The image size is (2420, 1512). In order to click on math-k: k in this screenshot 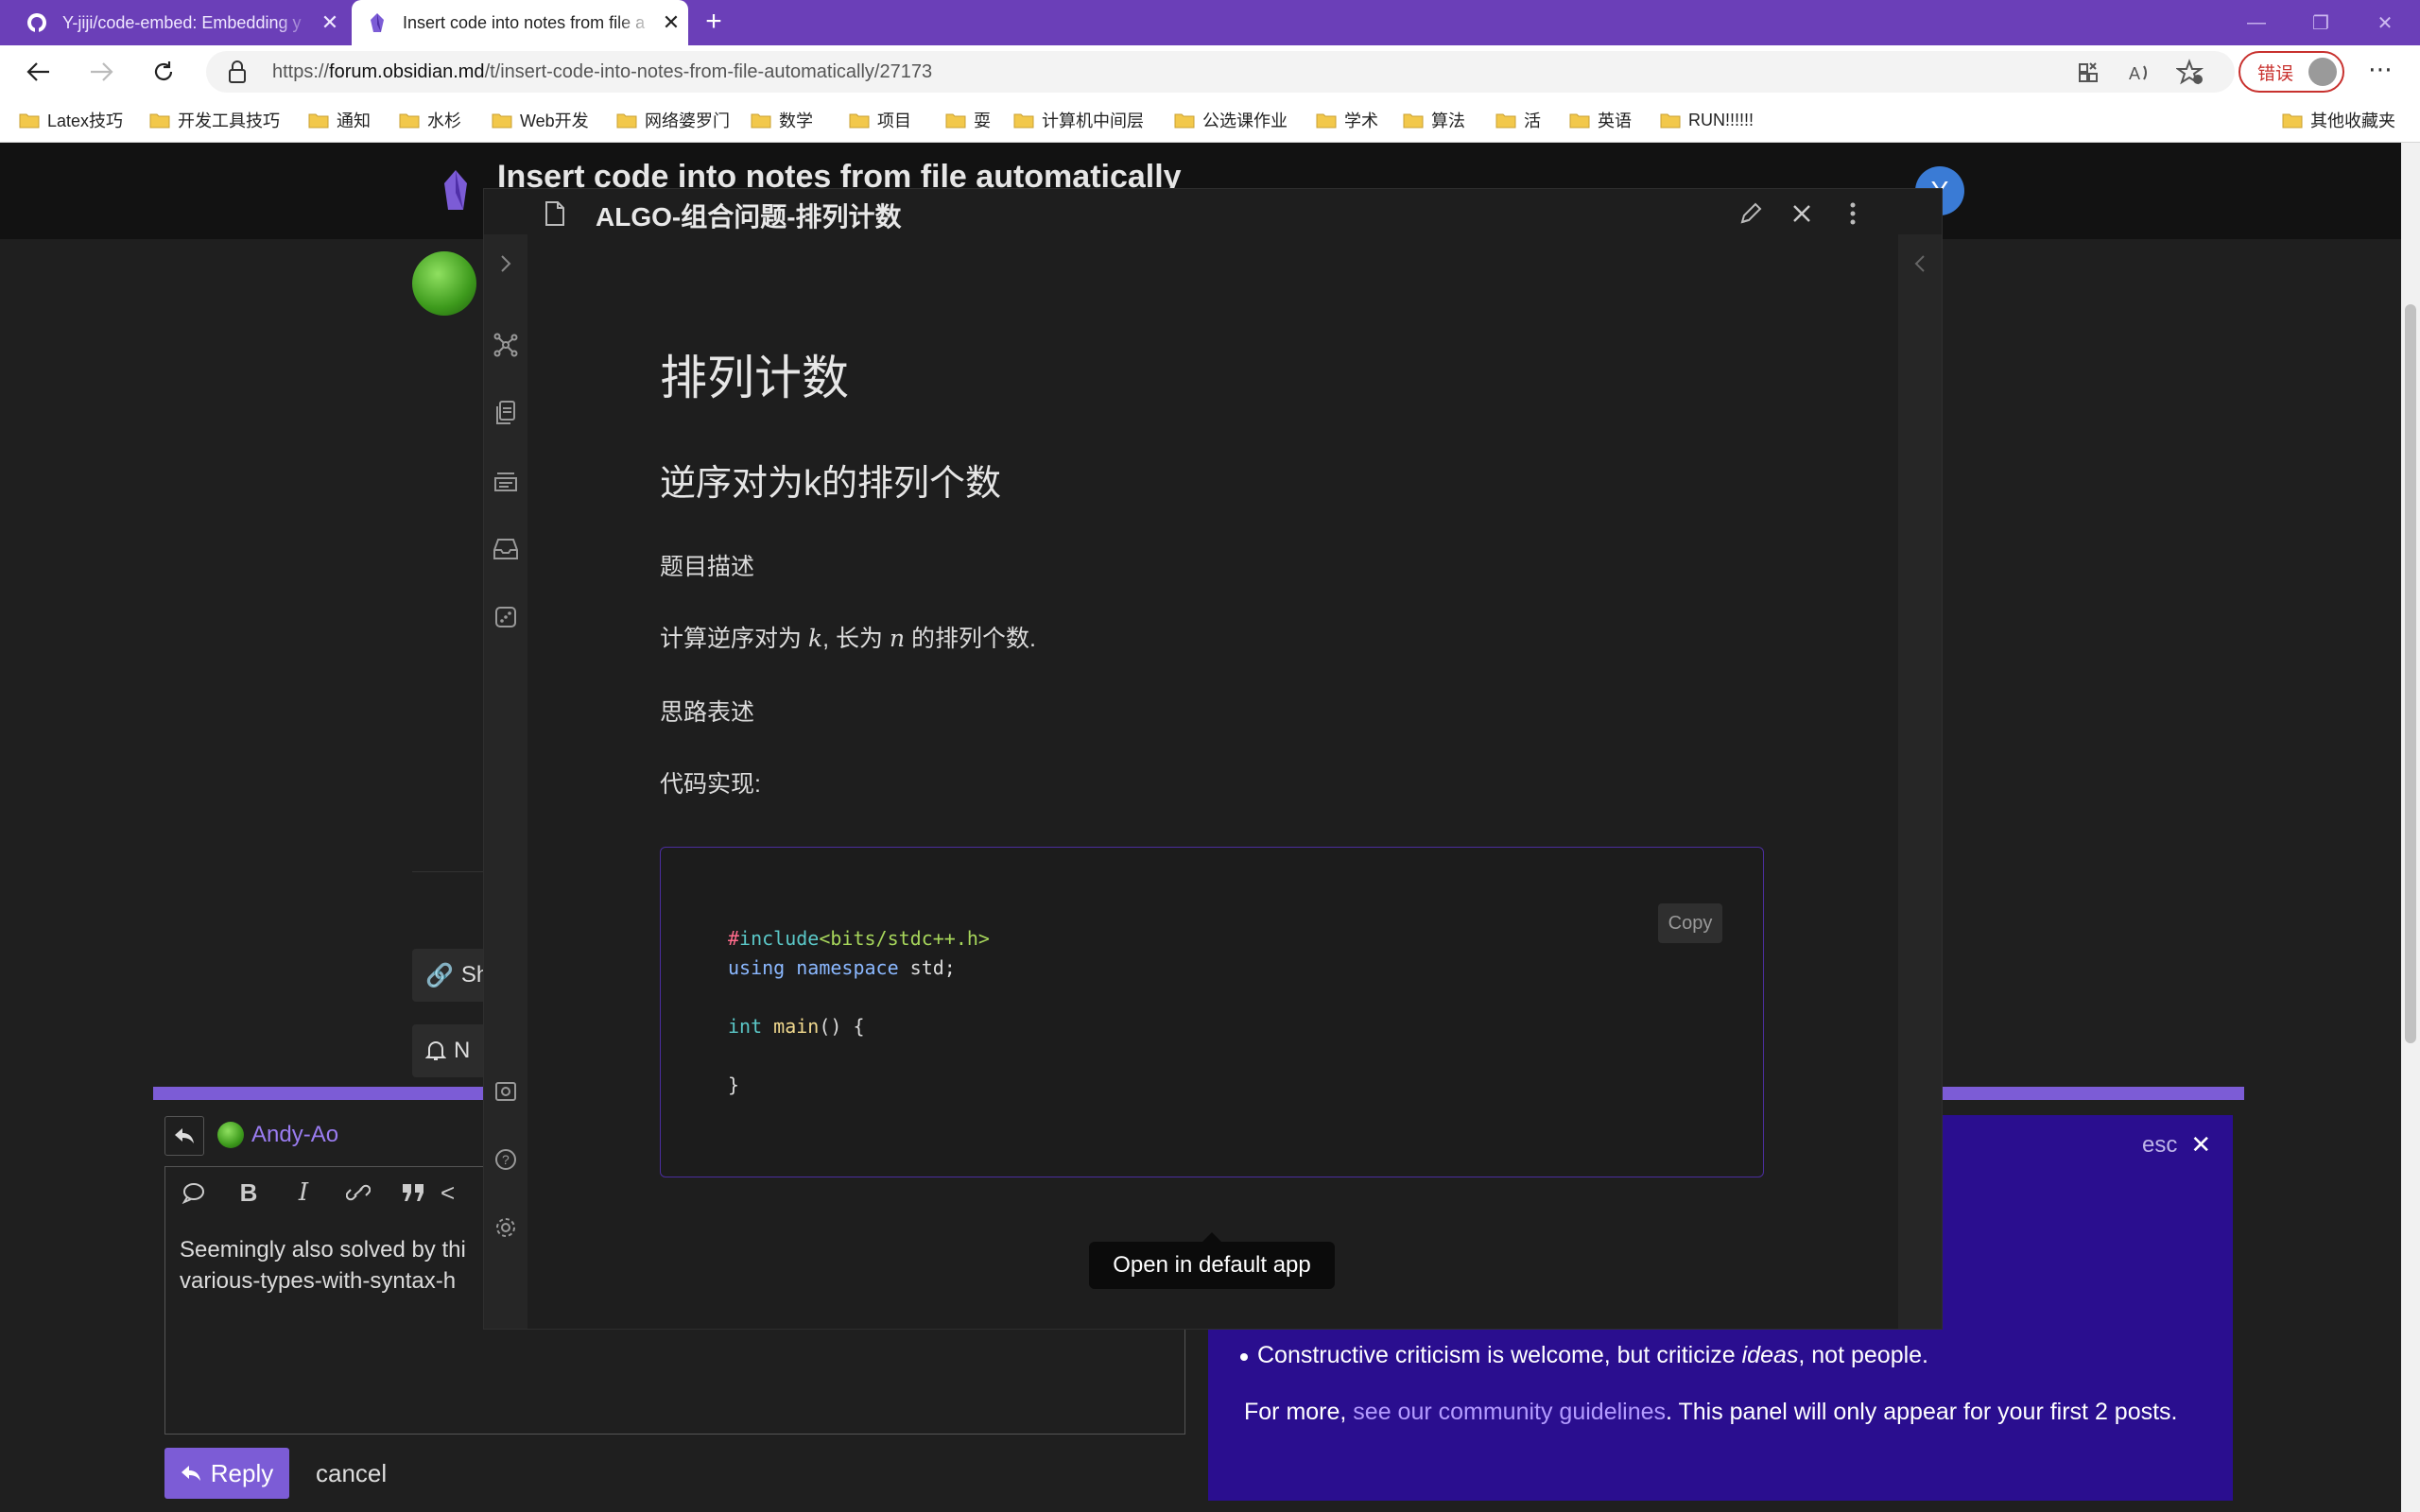, I will do `click(815, 638)`.